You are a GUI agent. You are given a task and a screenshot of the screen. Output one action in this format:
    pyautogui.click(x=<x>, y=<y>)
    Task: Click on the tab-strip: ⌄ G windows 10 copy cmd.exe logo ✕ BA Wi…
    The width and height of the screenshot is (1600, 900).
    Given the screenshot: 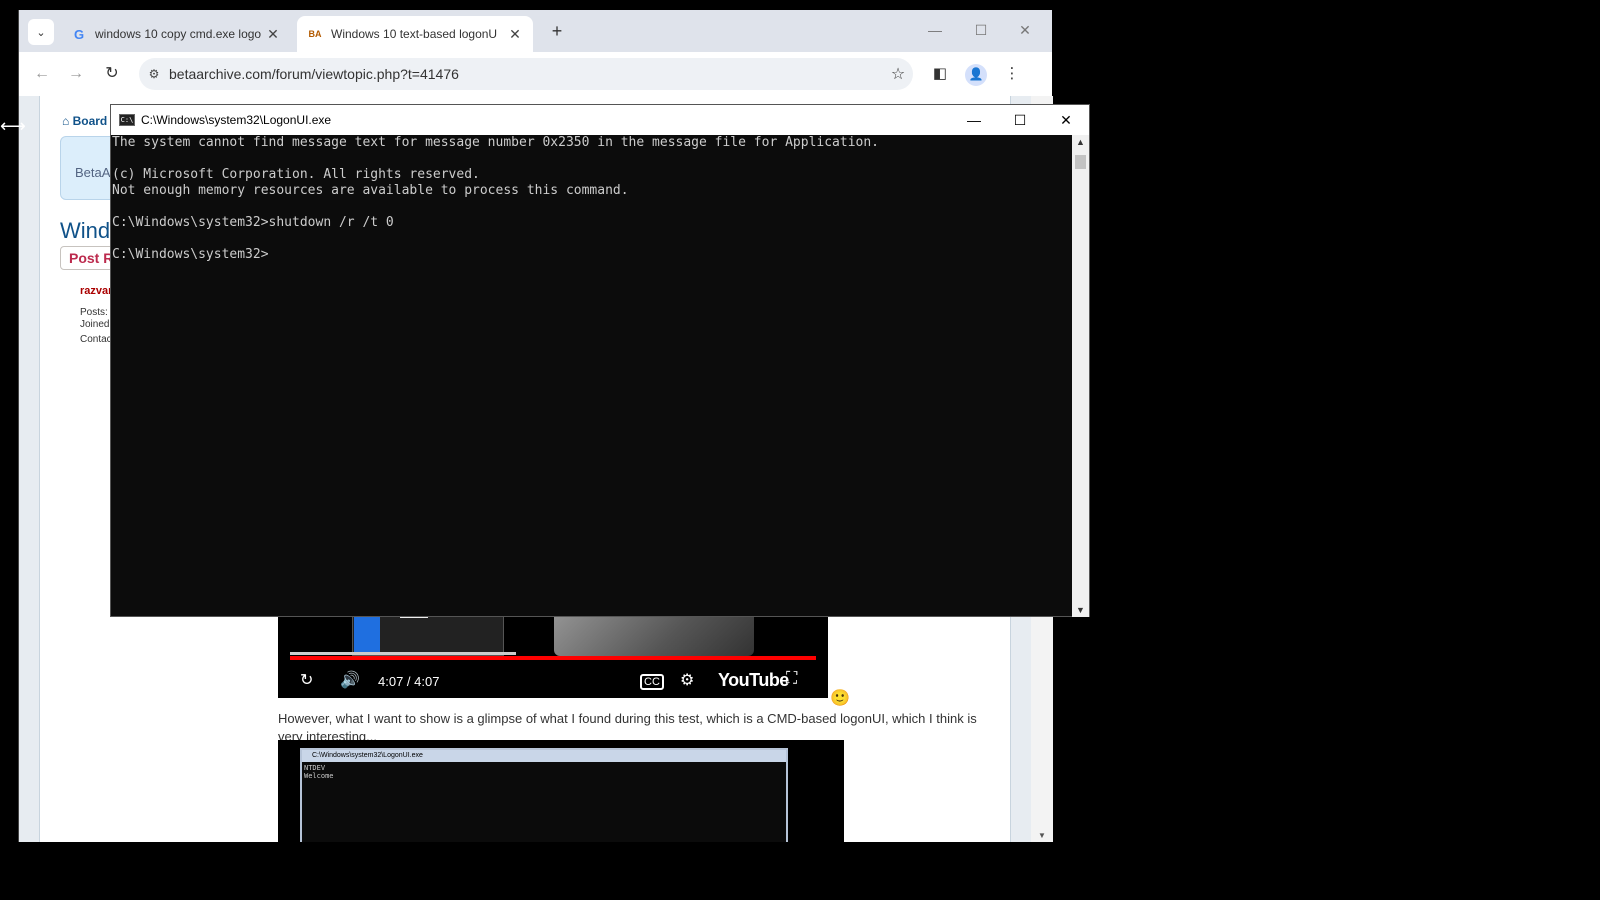 What is the action you would take?
    pyautogui.click(x=535, y=31)
    